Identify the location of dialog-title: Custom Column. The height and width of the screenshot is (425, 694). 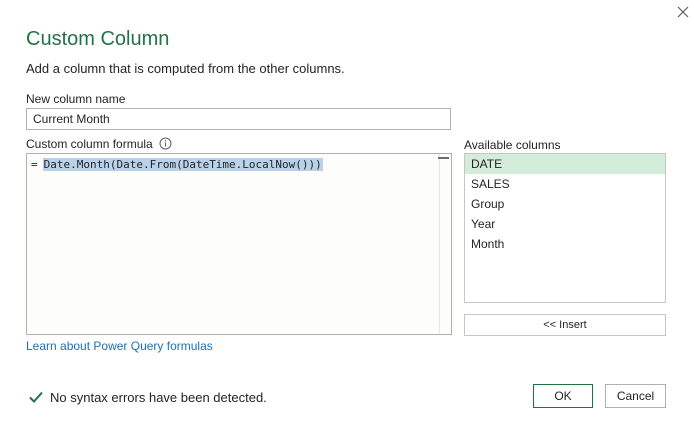
(98, 39).